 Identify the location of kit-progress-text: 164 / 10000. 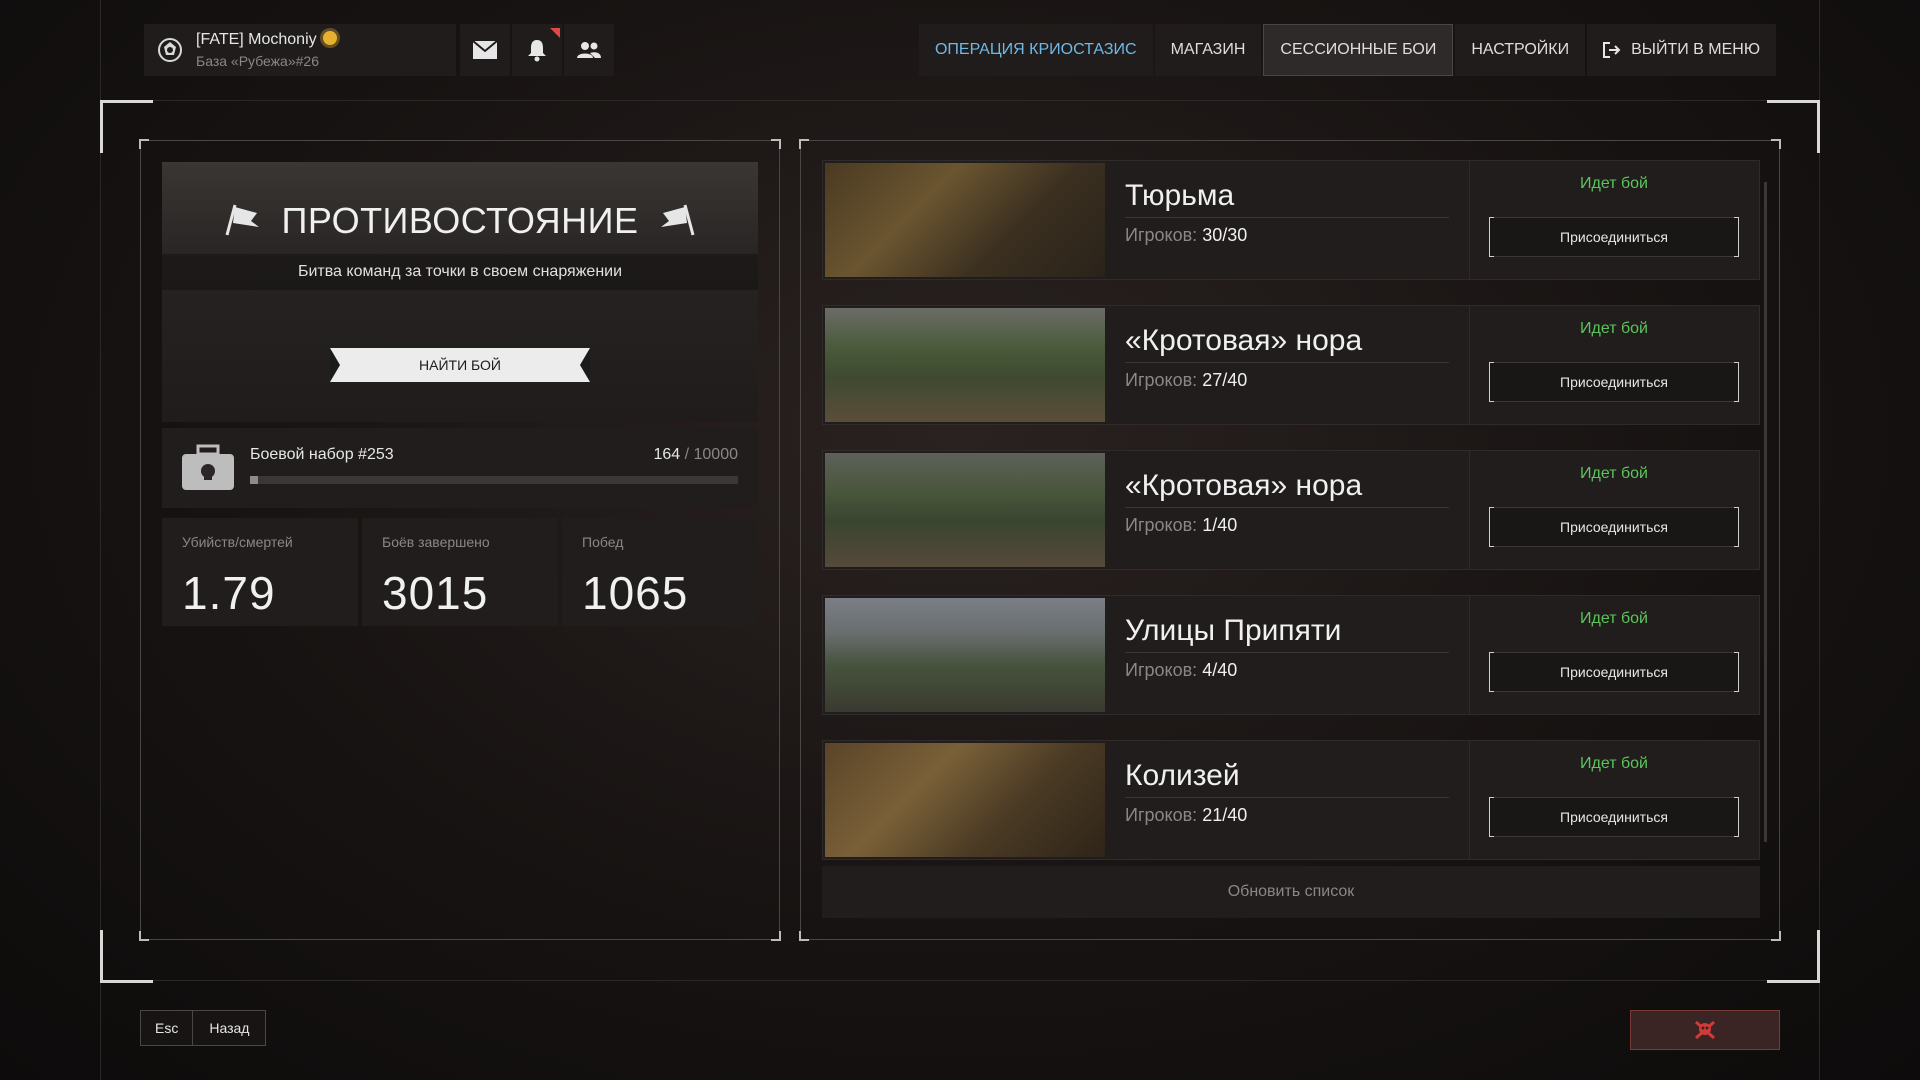
(695, 455).